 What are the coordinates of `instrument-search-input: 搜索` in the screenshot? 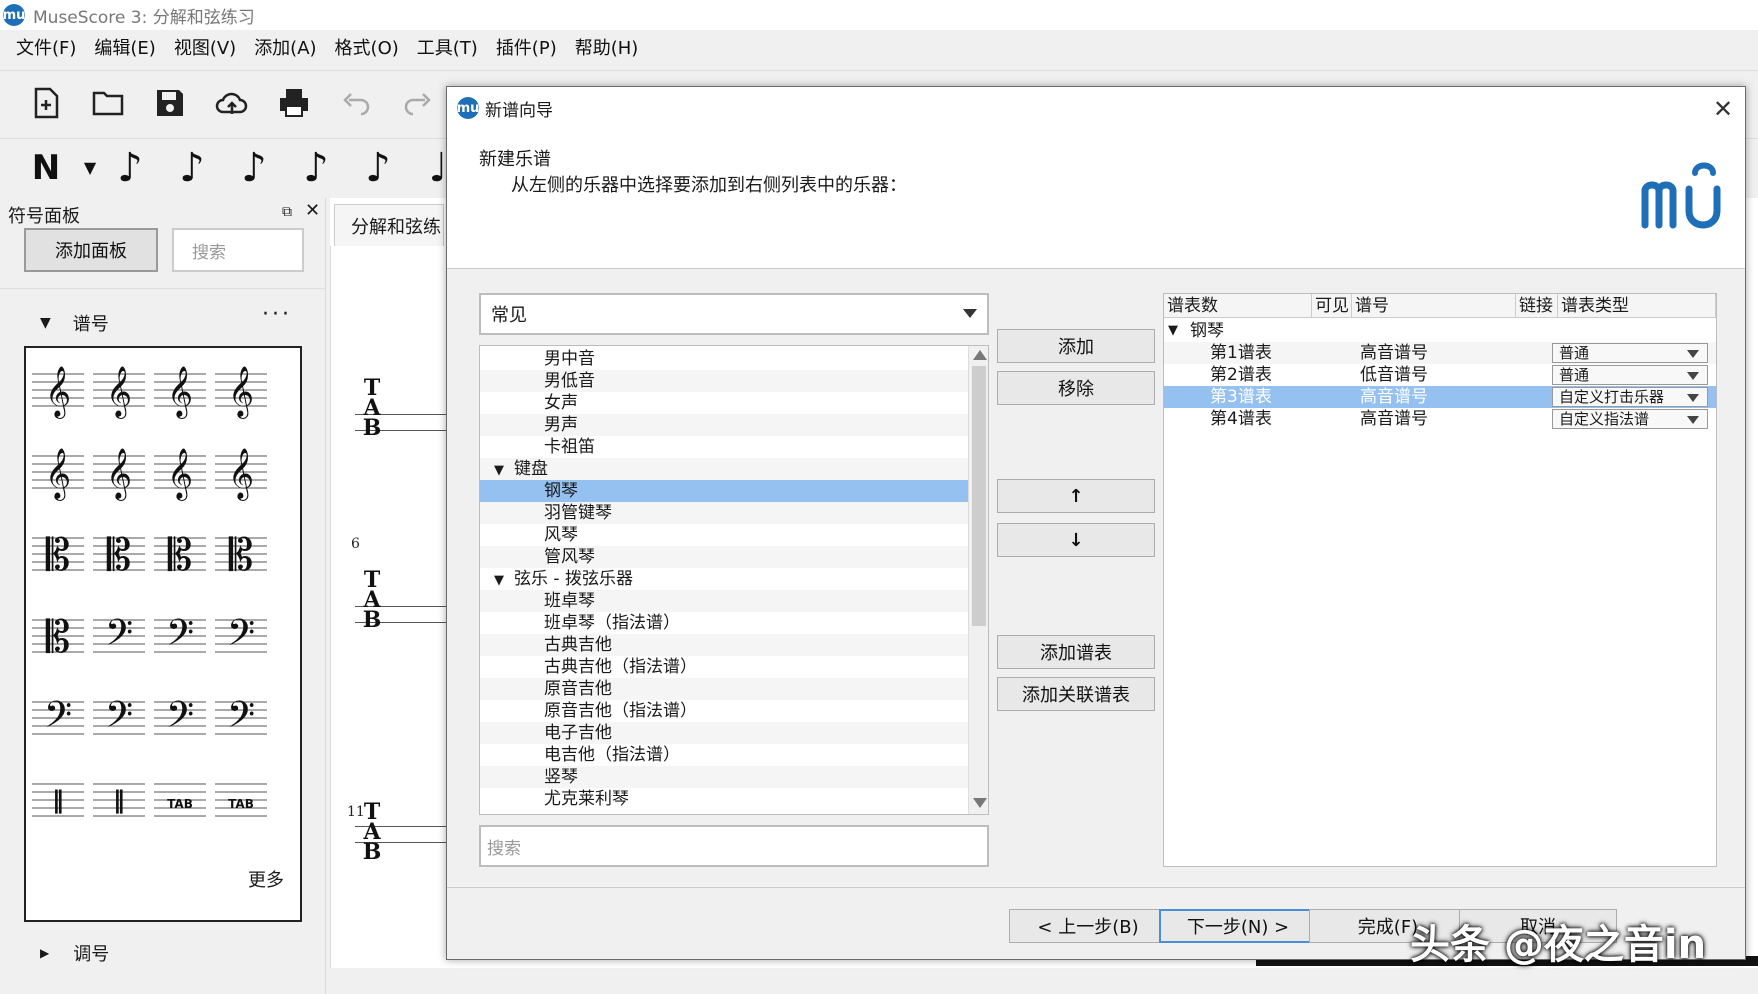 It's located at (734, 846).